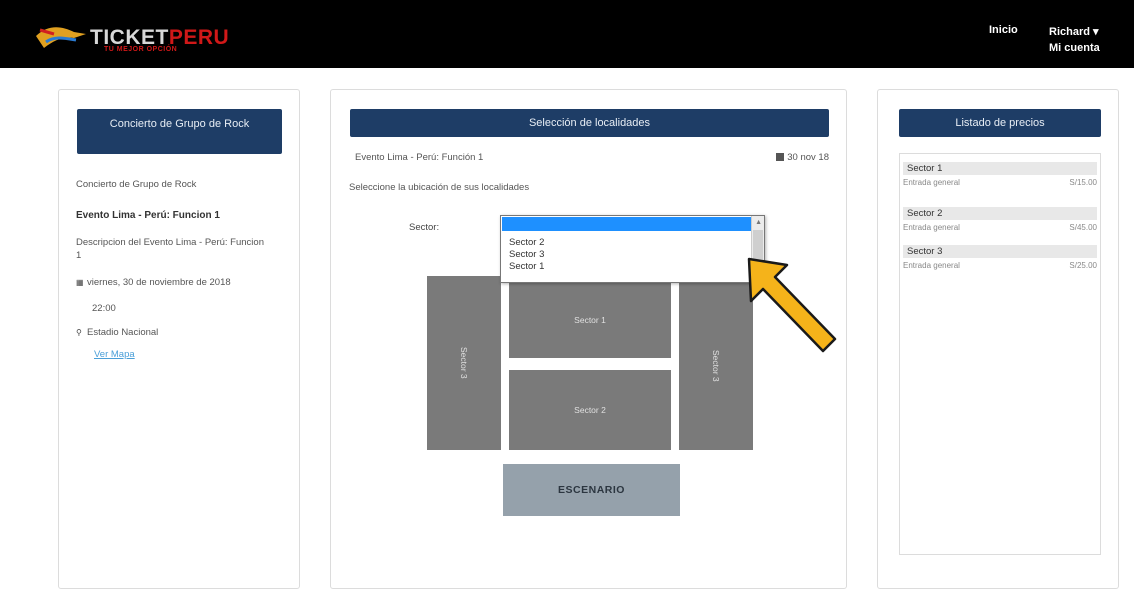  What do you see at coordinates (123, 332) in the screenshot?
I see `event-venue: Estadio Nacional` at bounding box center [123, 332].